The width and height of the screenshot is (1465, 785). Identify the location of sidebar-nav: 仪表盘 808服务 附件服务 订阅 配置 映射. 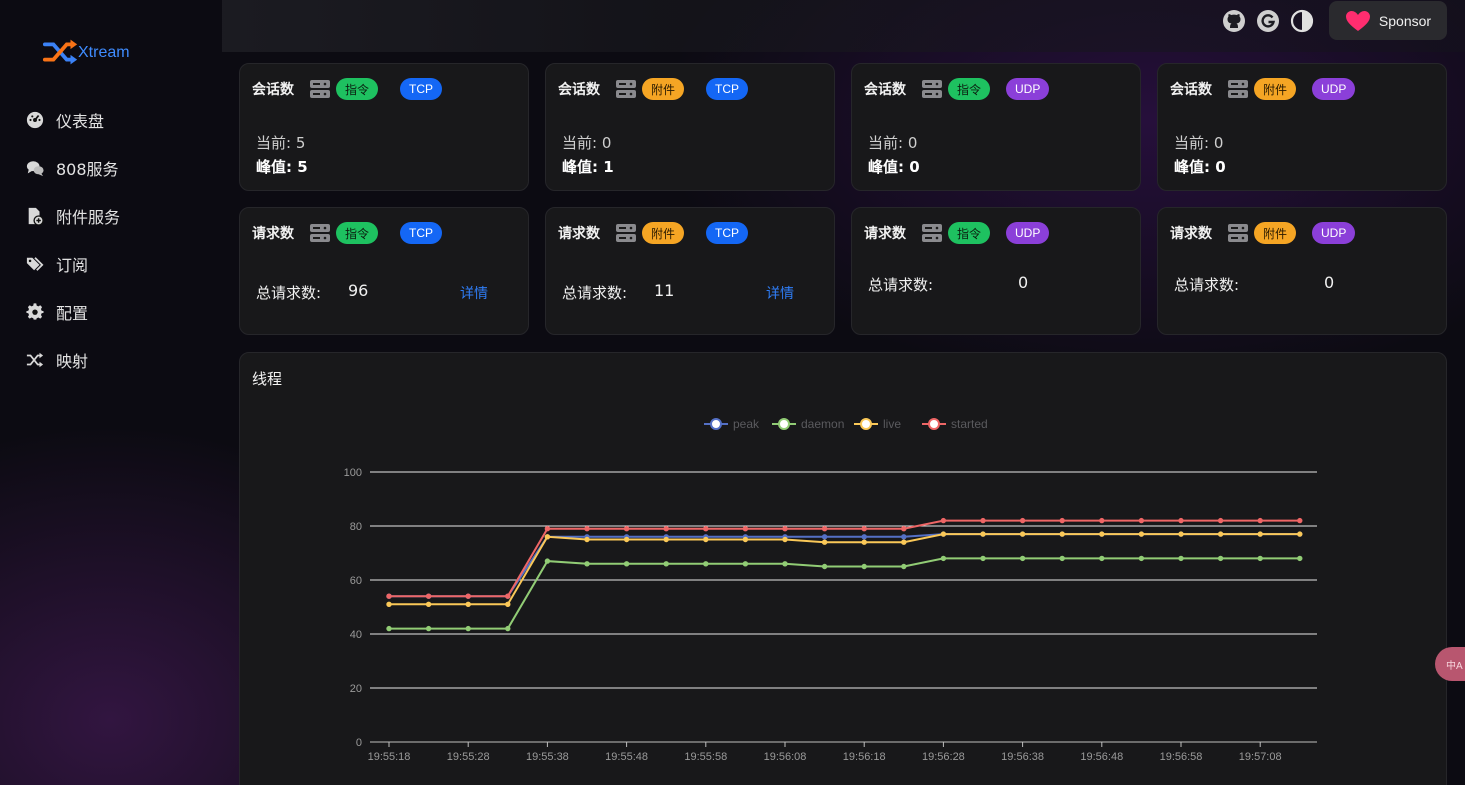
(111, 240).